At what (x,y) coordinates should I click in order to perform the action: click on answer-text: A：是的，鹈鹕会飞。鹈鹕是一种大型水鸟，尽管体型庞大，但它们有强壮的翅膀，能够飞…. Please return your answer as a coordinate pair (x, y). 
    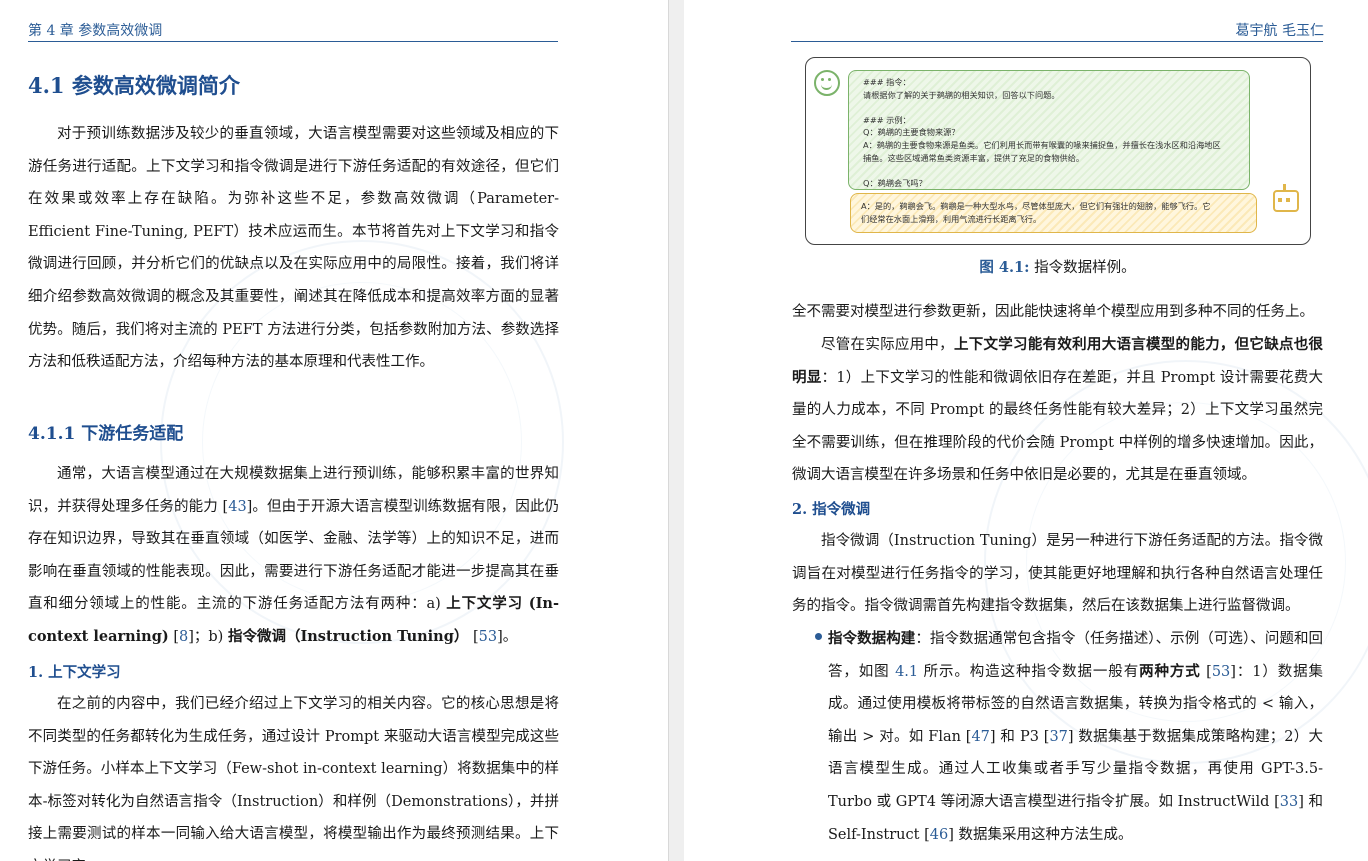
    Looking at the image, I should click on (1035, 212).